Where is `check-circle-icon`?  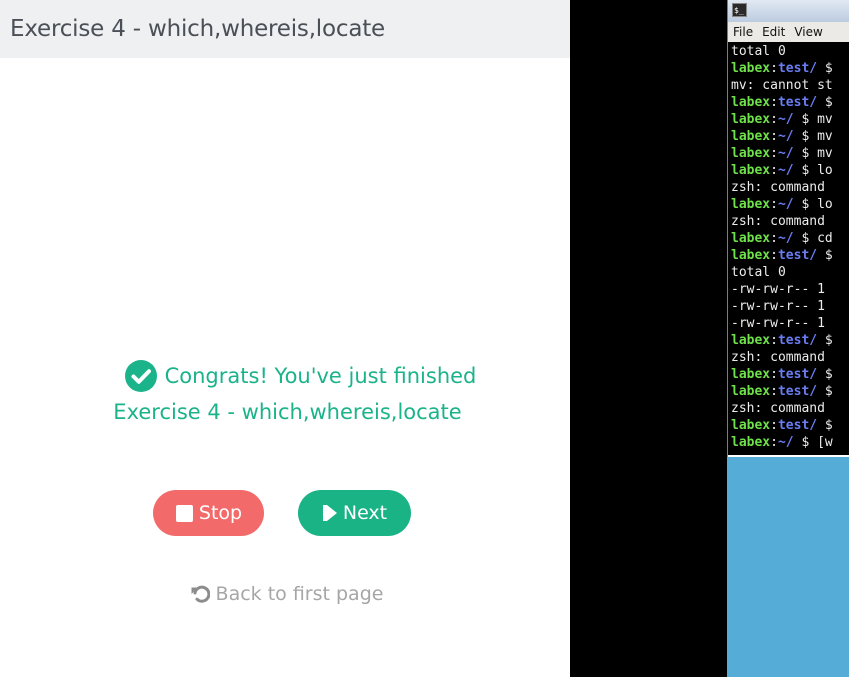
check-circle-icon is located at coordinates (140, 376).